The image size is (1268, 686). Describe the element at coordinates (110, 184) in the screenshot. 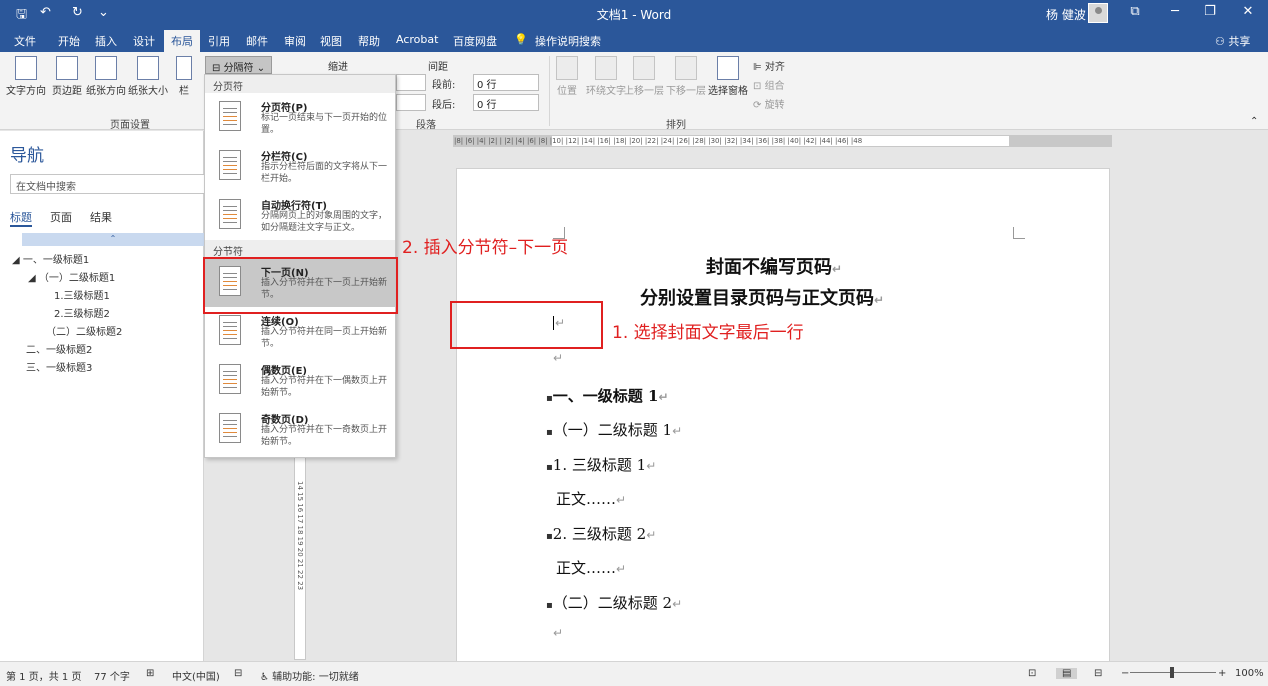

I see `nav-search-input: 在文档中搜索` at that location.